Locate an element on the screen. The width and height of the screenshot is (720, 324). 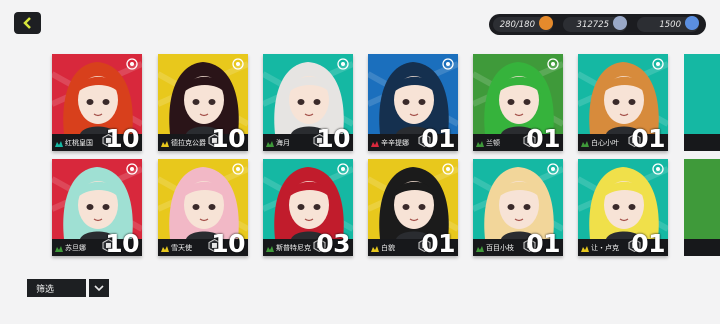
back-button is located at coordinates (27, 23).